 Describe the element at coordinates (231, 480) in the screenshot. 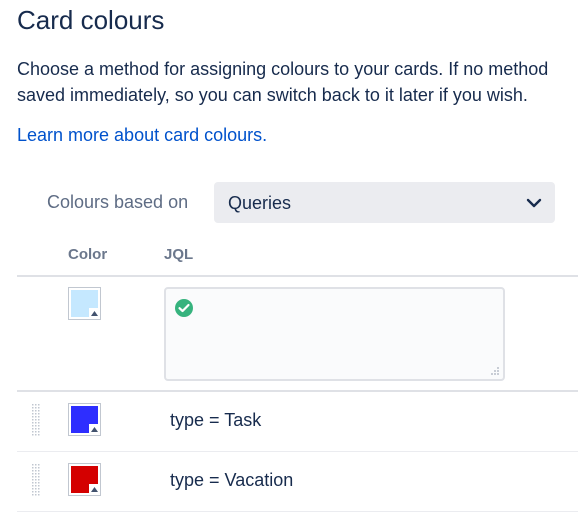

I see `row-jql-text: type = Vacation` at that location.